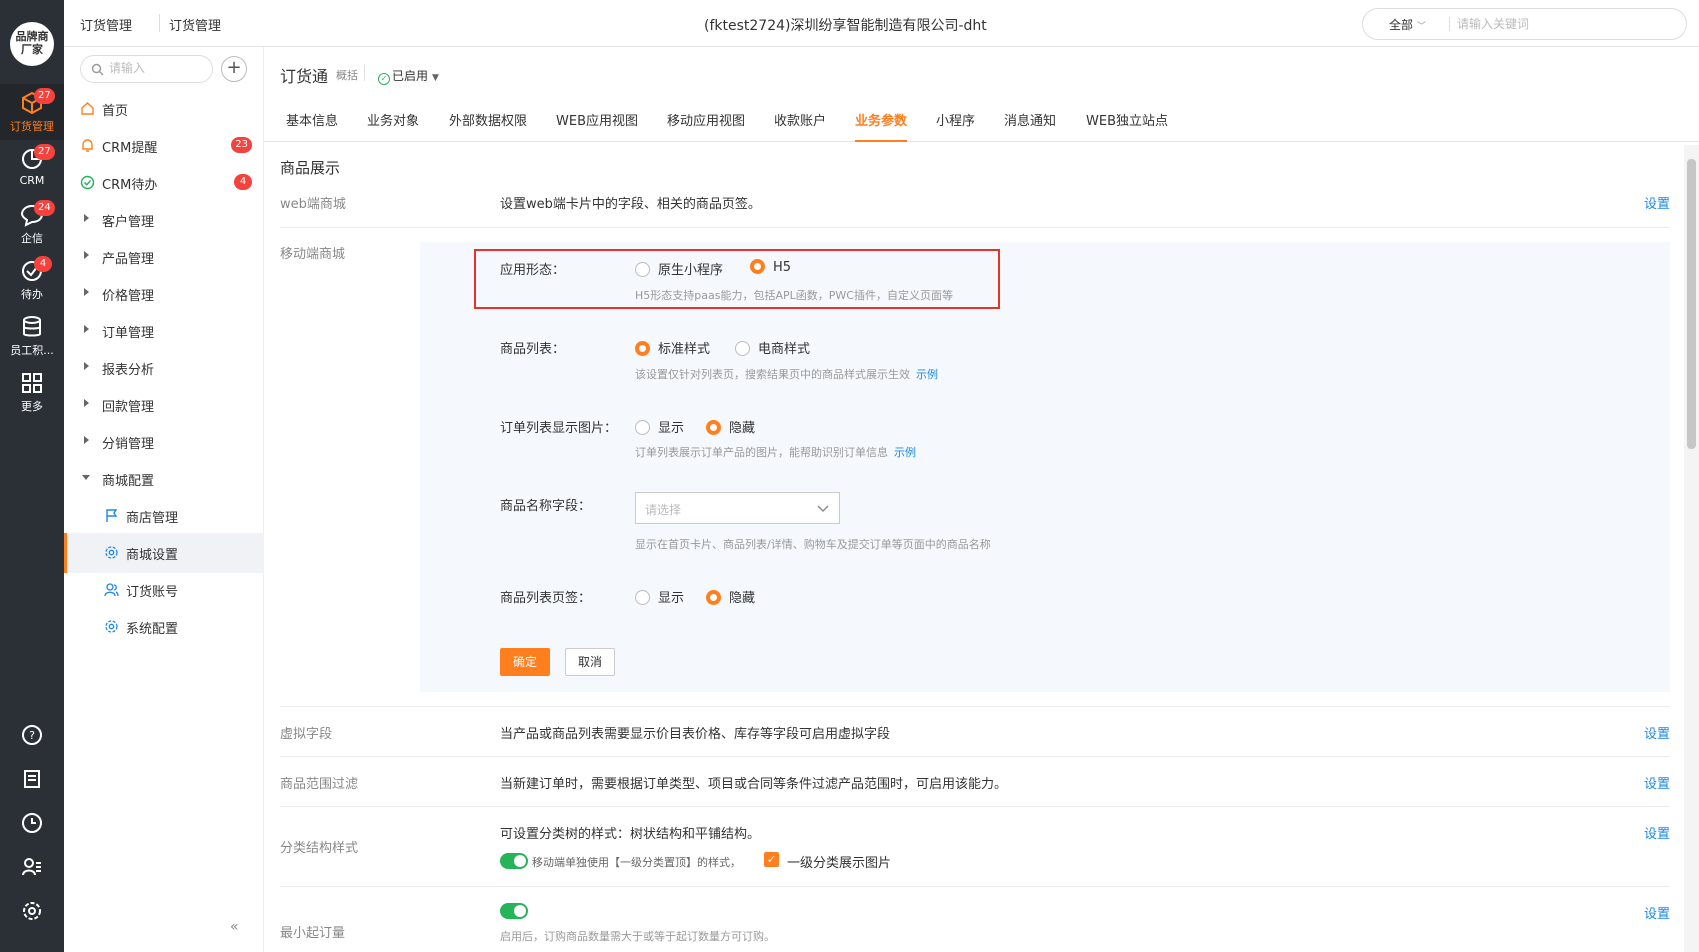 The width and height of the screenshot is (1699, 952). Describe the element at coordinates (32, 112) in the screenshot. I see `rail-item-order-management: 订货管理 27` at that location.